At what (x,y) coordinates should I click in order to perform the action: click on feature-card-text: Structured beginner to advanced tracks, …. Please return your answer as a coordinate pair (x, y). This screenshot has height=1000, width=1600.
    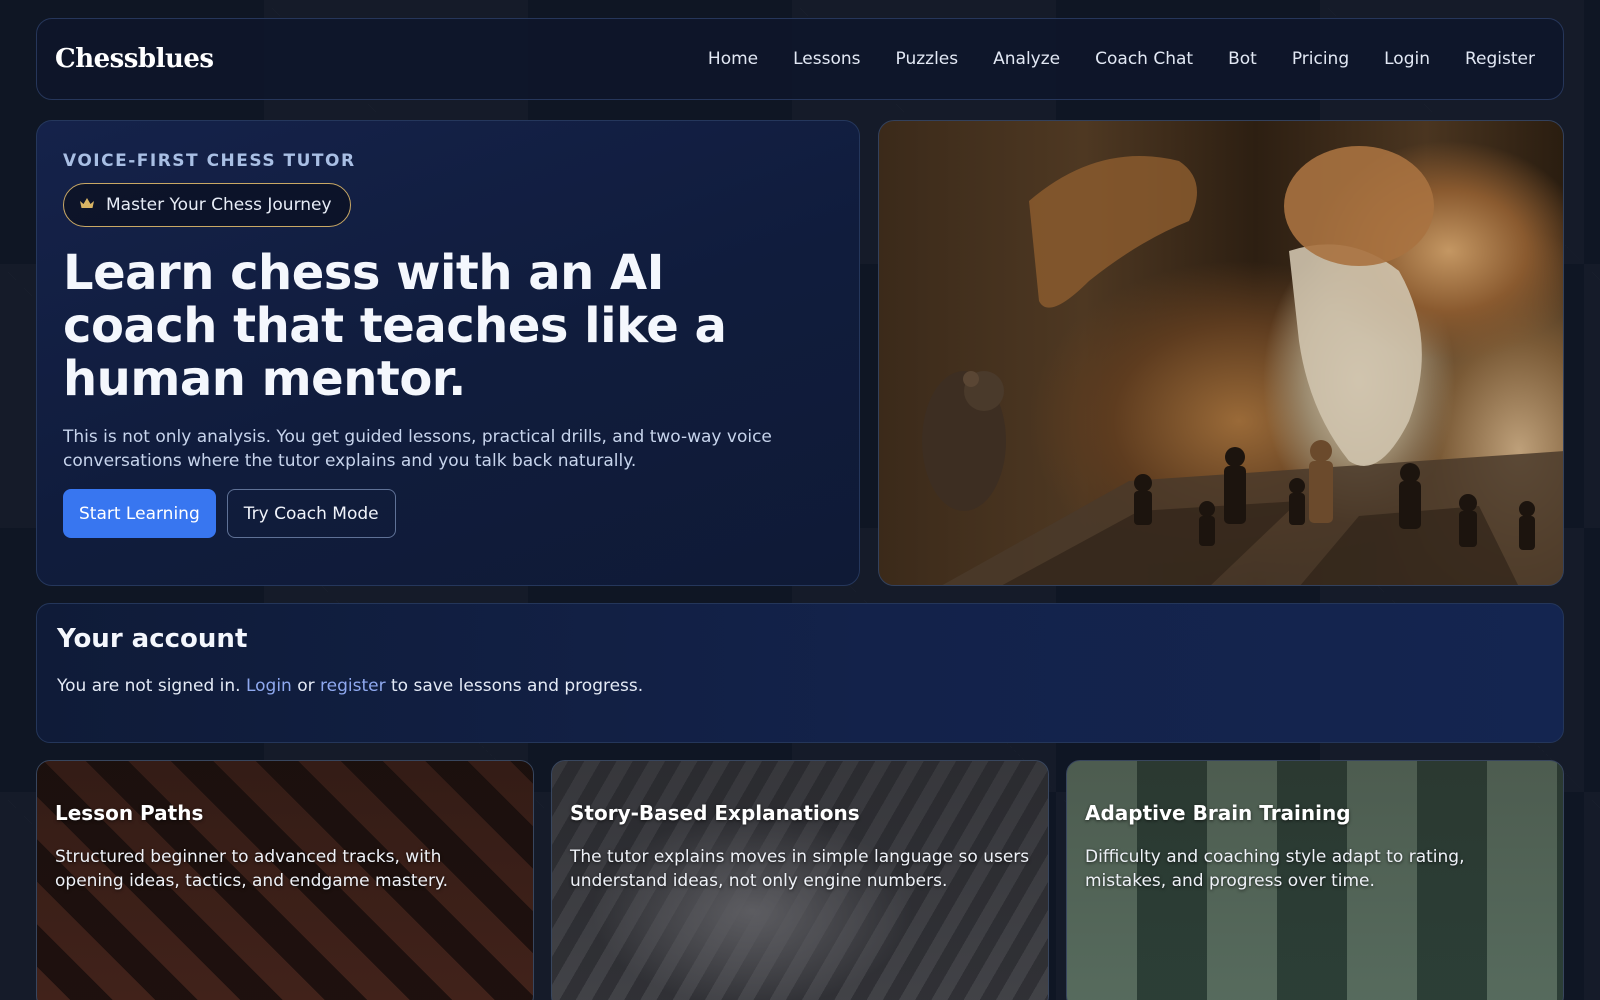
    Looking at the image, I should click on (252, 869).